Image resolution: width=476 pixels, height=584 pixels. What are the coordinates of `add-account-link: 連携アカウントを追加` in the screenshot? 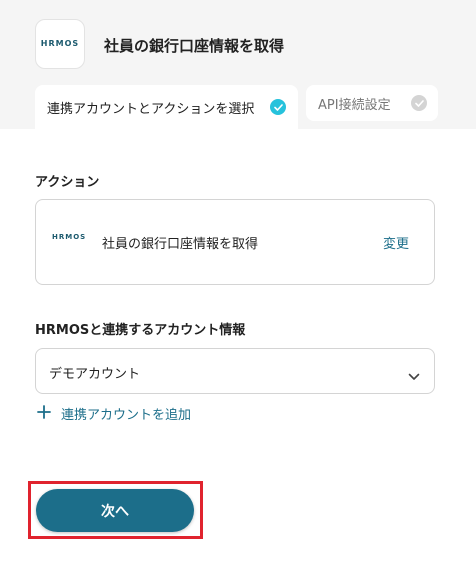 It's located at (114, 413).